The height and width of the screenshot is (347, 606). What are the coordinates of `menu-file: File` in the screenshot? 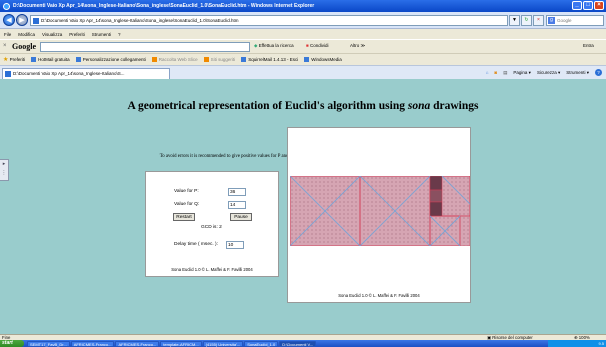 It's located at (7, 34).